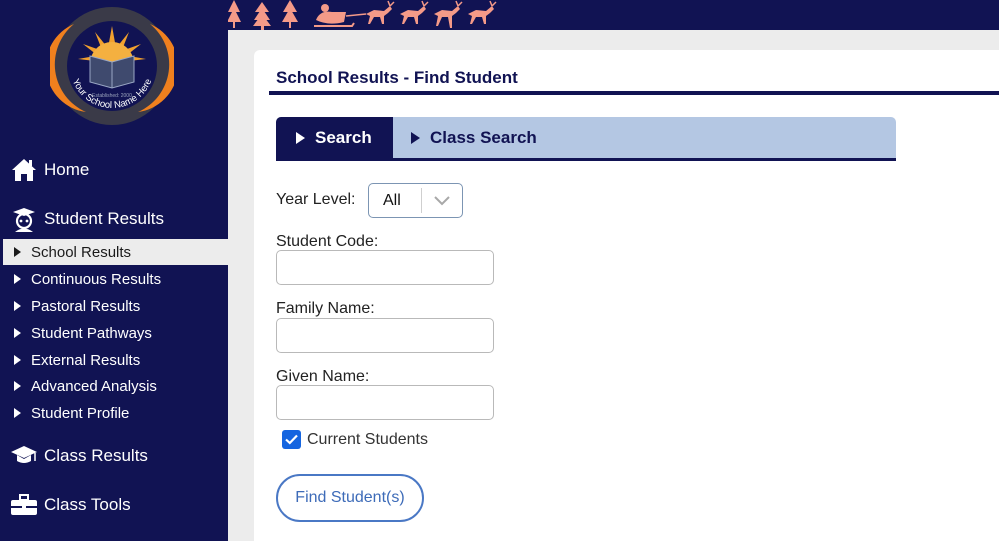 The image size is (999, 541). What do you see at coordinates (392, 200) in the screenshot?
I see `year-level-value: All` at bounding box center [392, 200].